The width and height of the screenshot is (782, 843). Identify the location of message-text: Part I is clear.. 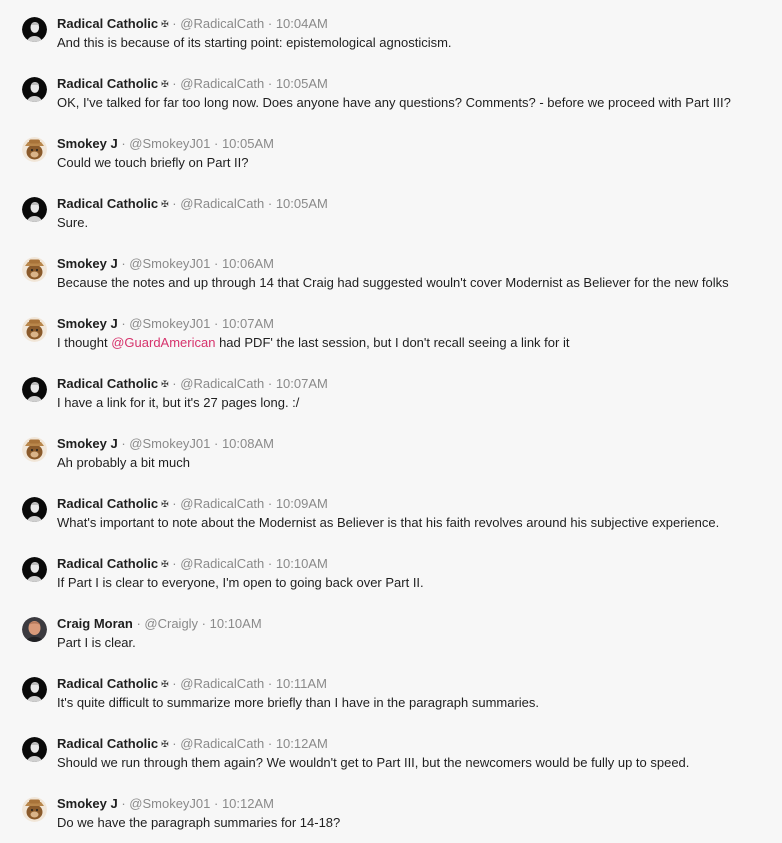
(96, 642).